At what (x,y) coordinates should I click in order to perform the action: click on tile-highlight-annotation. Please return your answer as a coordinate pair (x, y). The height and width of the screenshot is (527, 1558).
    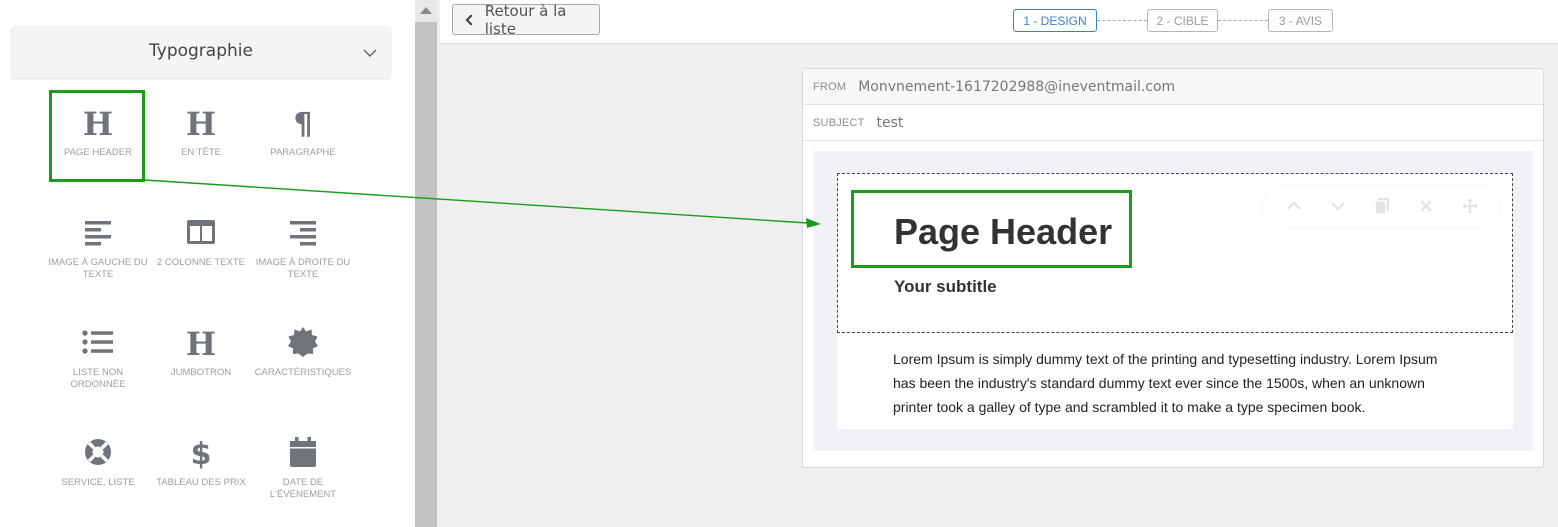
    Looking at the image, I should click on (97, 136).